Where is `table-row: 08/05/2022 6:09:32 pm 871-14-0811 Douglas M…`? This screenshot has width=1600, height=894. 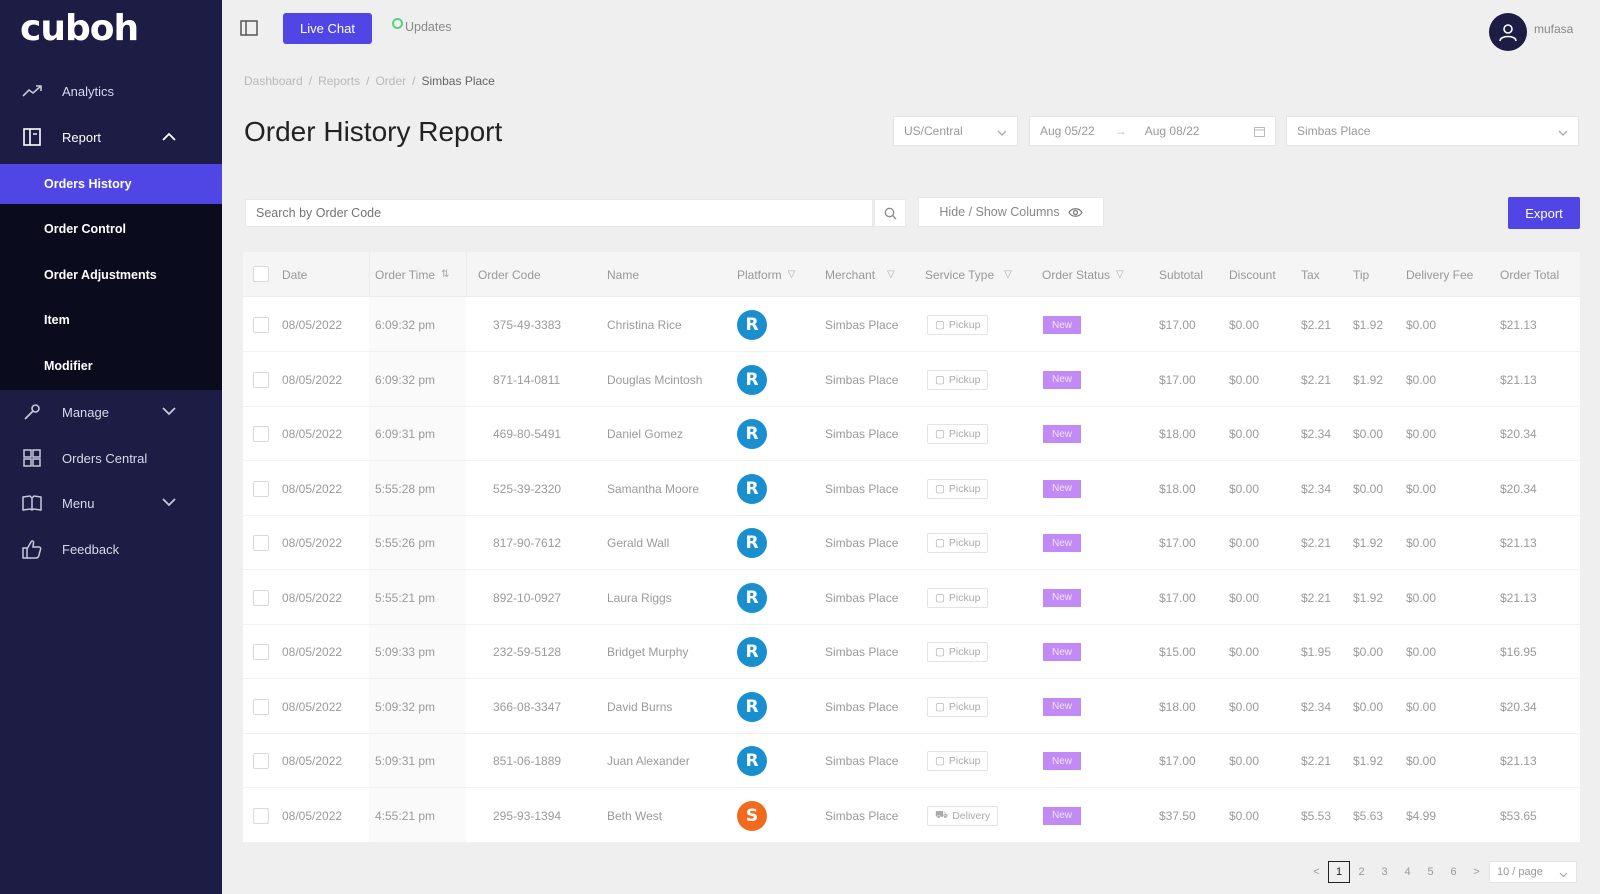 table-row: 08/05/2022 6:09:32 pm 871-14-0811 Douglas M… is located at coordinates (911, 380).